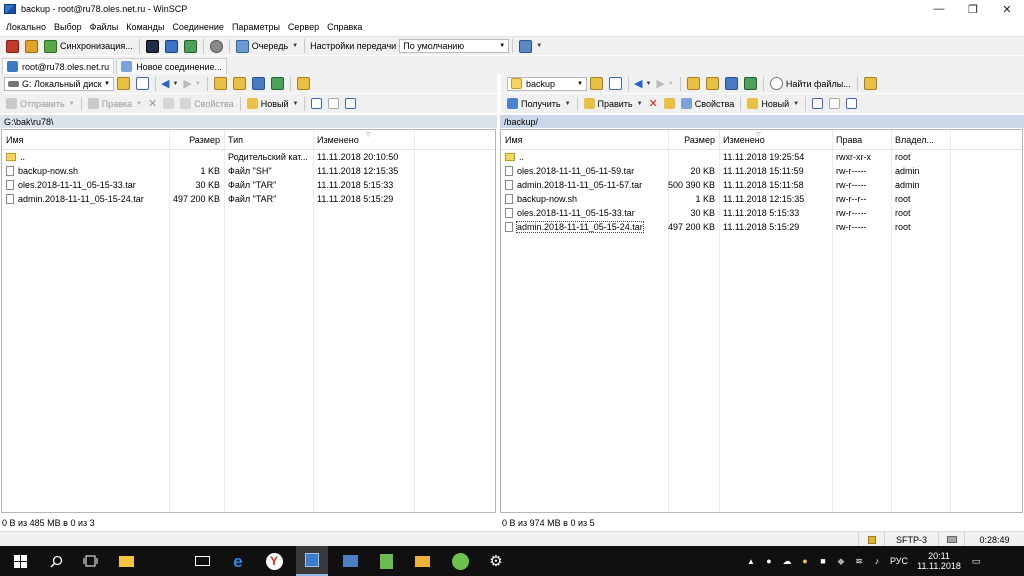 This screenshot has width=1024, height=576. I want to click on column-type: Тип, so click(268, 140).